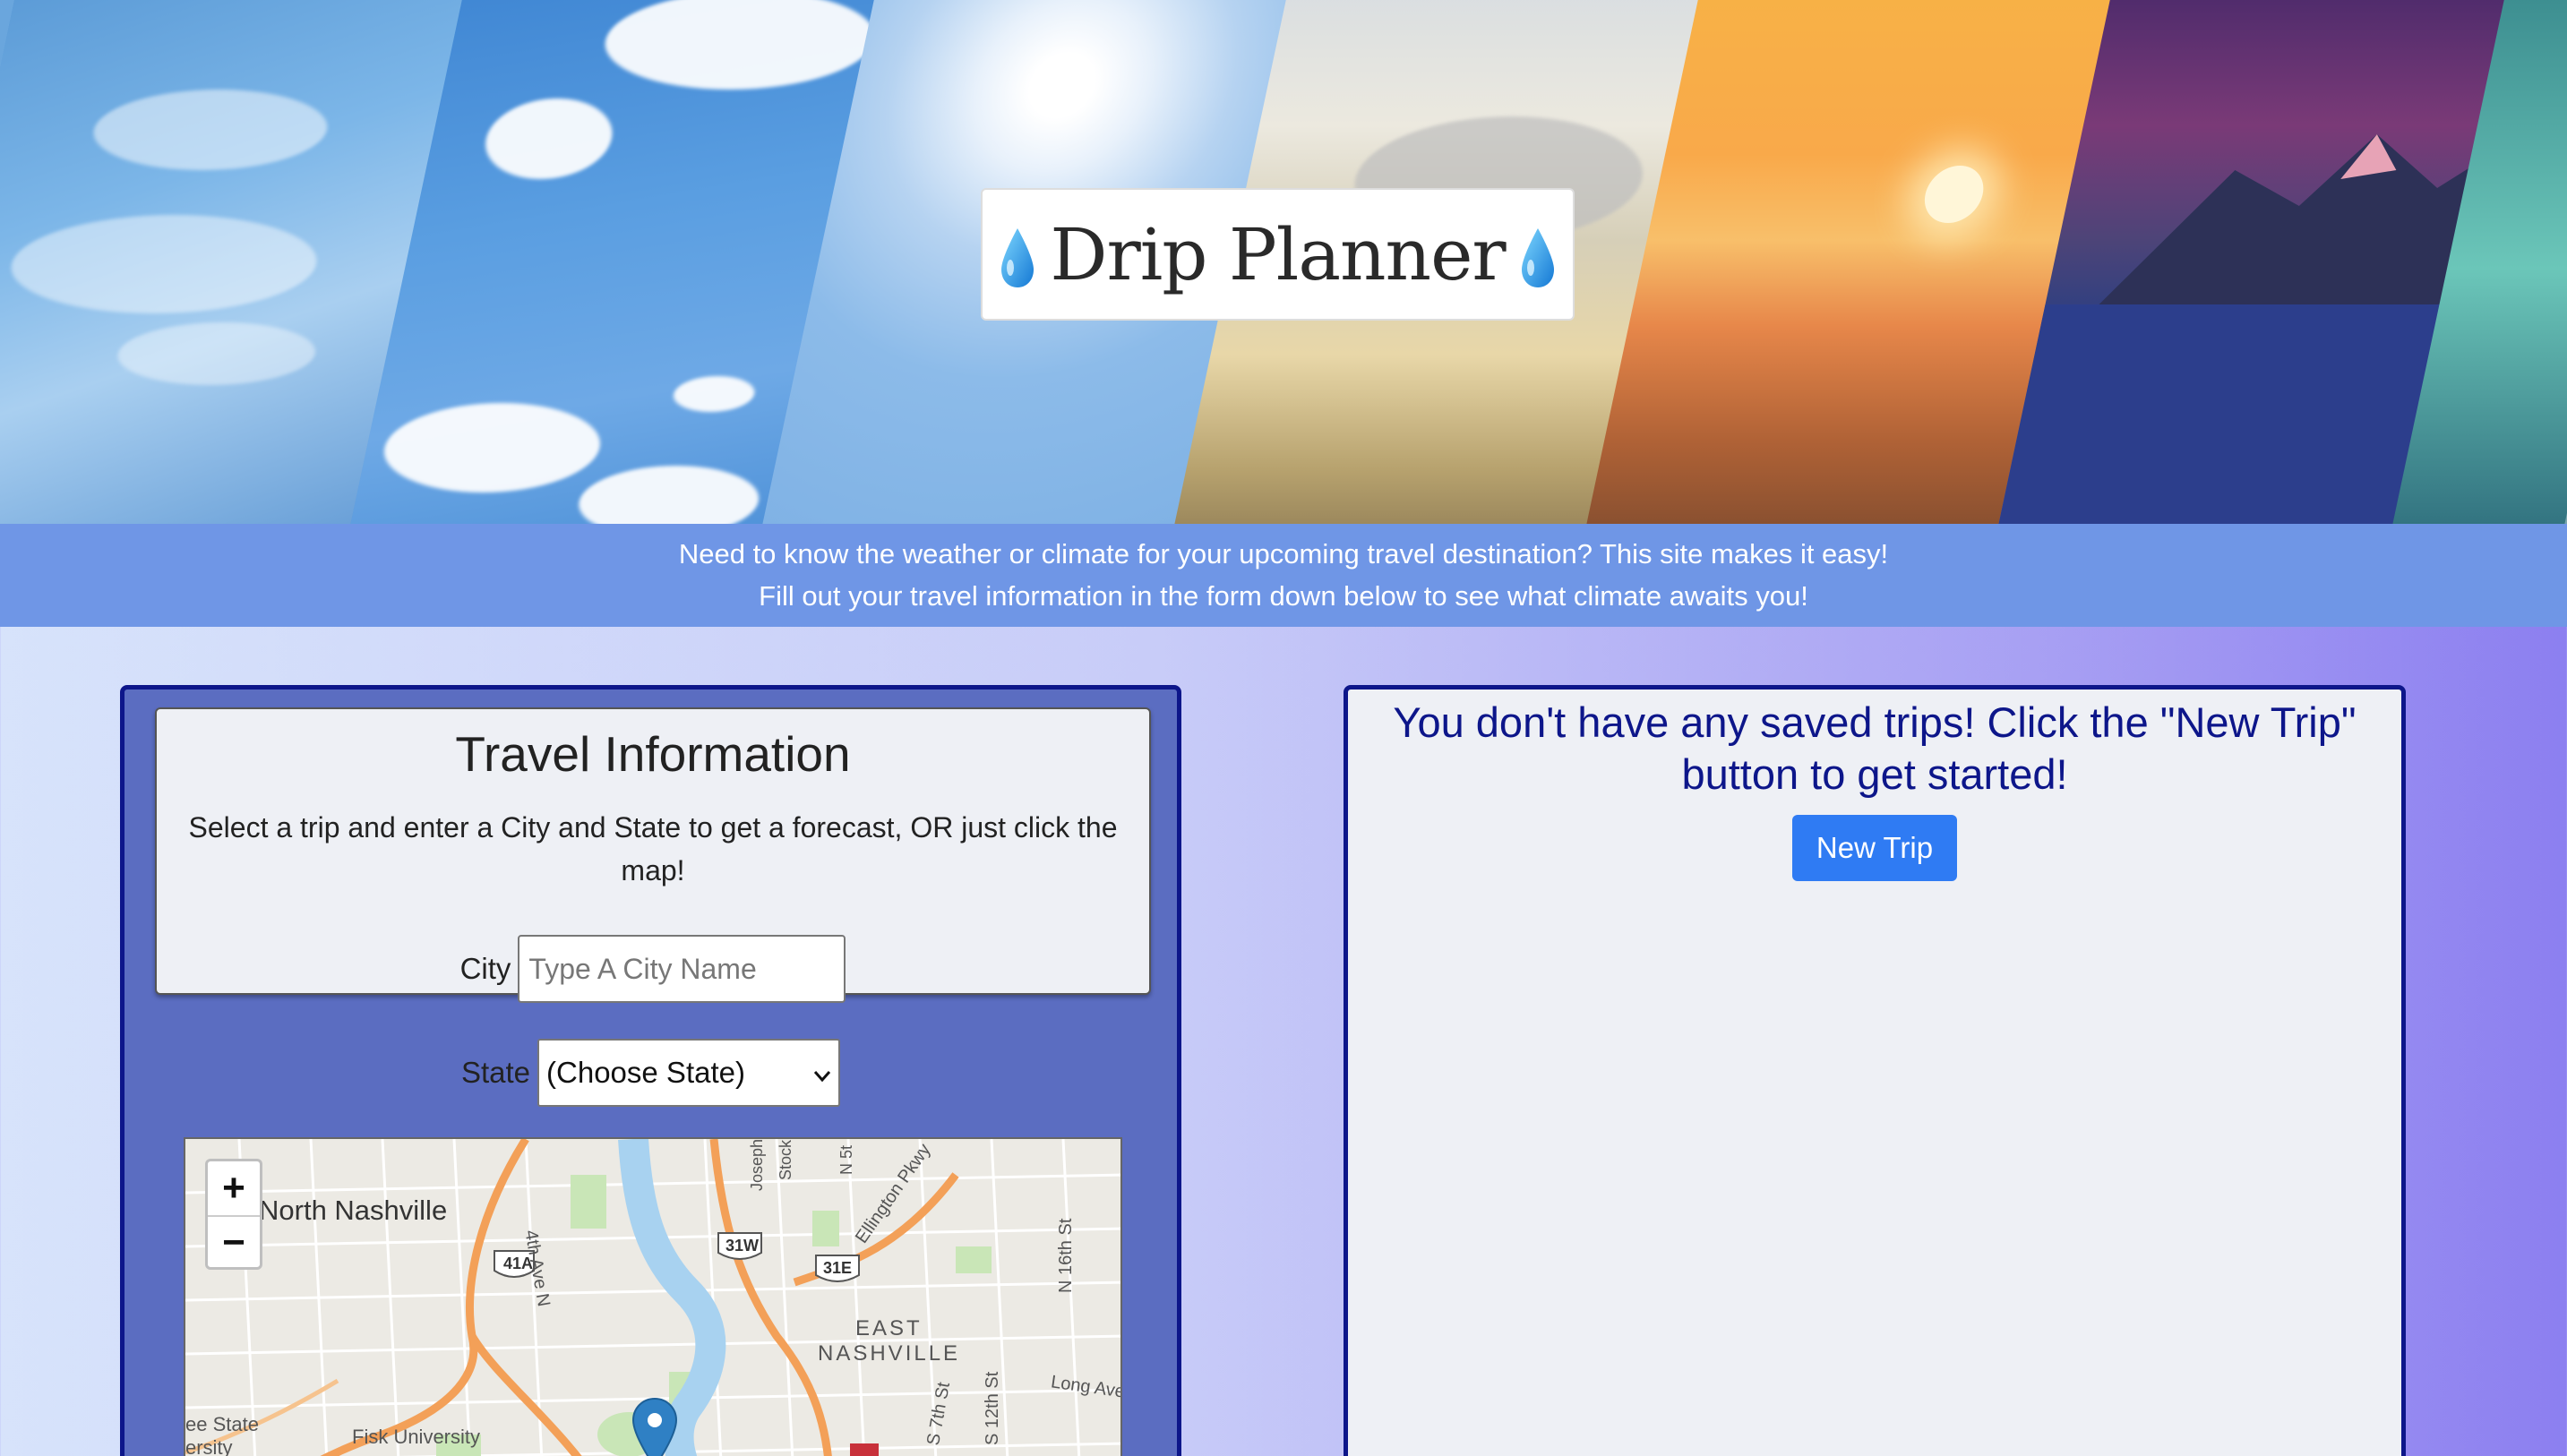 This screenshot has width=2567, height=1456. I want to click on city-label: City, so click(485, 968).